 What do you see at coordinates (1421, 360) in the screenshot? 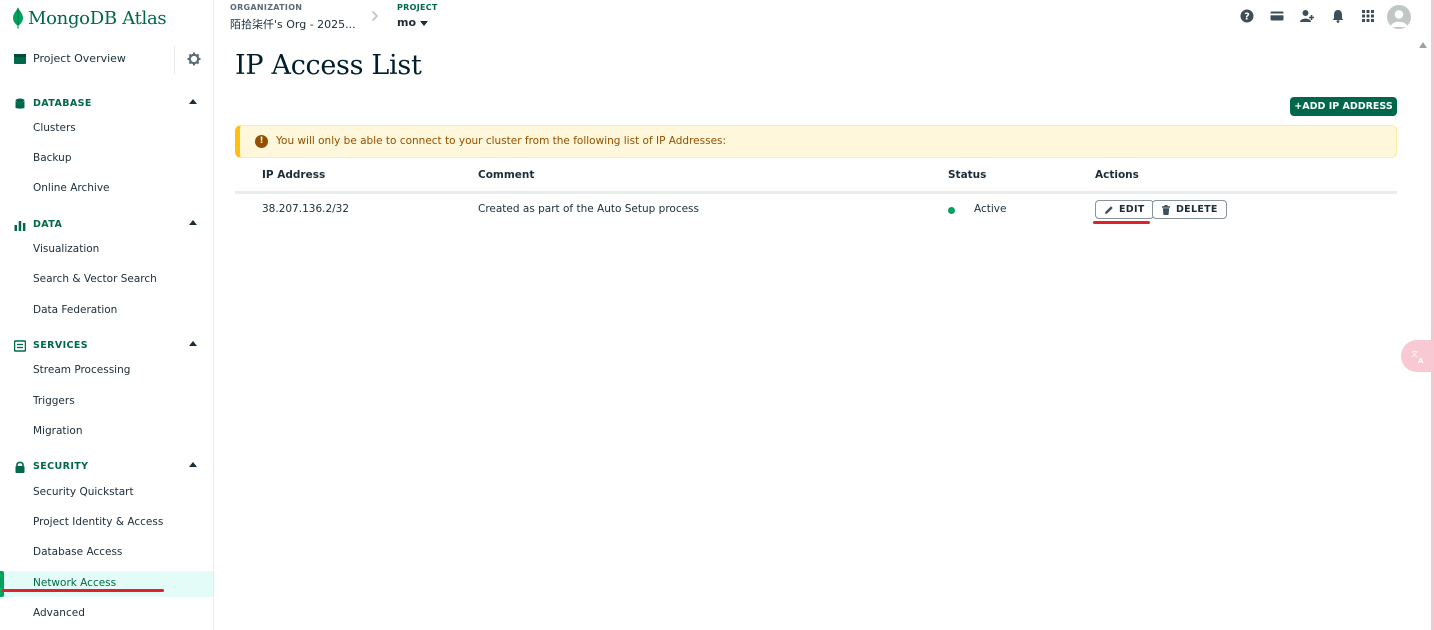
I see `svg-text: A` at bounding box center [1421, 360].